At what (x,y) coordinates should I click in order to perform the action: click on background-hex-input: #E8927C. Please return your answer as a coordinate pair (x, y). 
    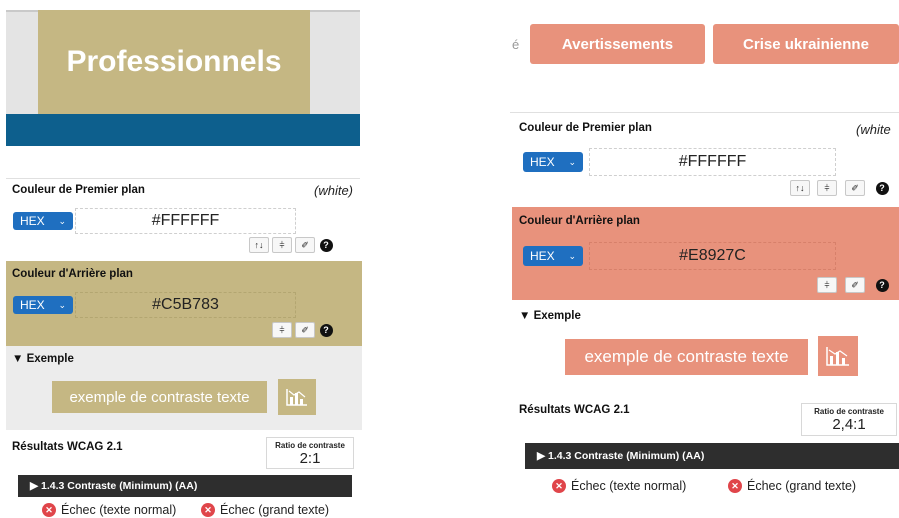
    Looking at the image, I should click on (712, 256).